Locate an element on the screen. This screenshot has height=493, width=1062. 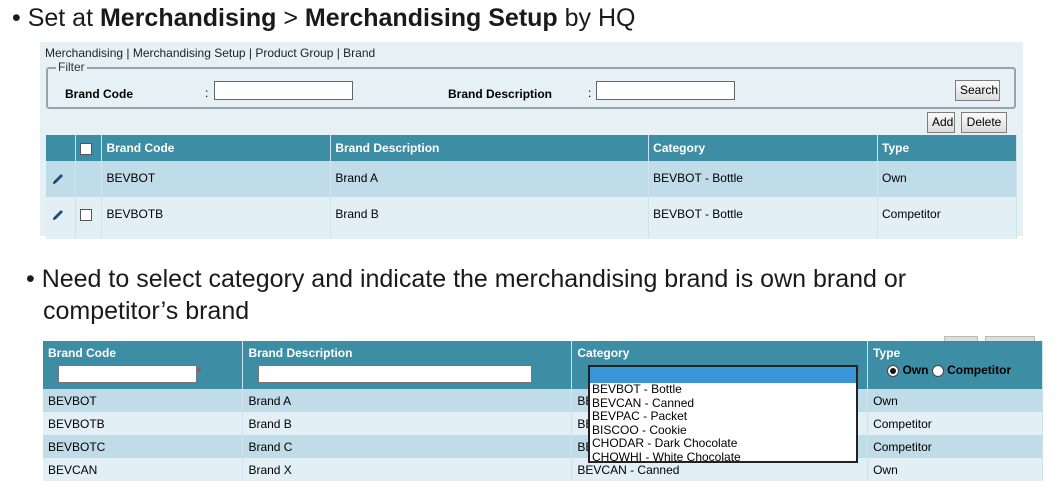
competitor-radio is located at coordinates (937, 370).